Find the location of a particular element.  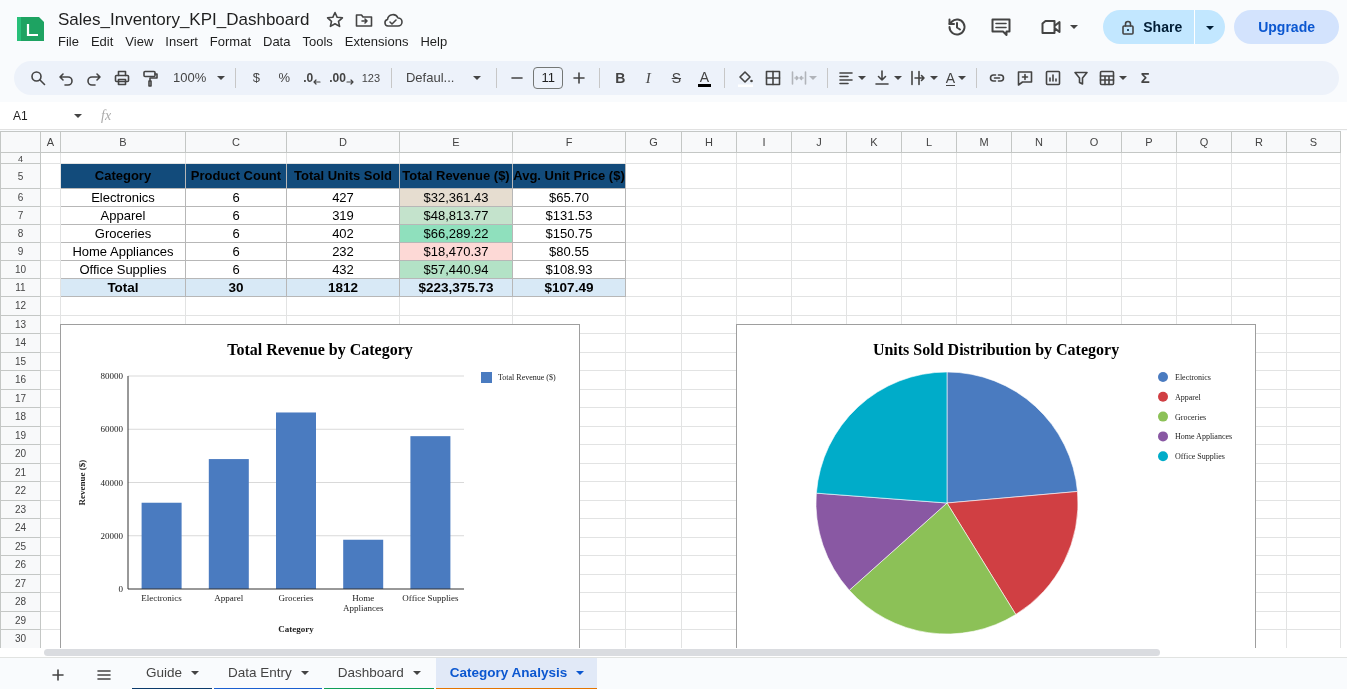

decrease-decimal-button: .0 is located at coordinates (312, 78).